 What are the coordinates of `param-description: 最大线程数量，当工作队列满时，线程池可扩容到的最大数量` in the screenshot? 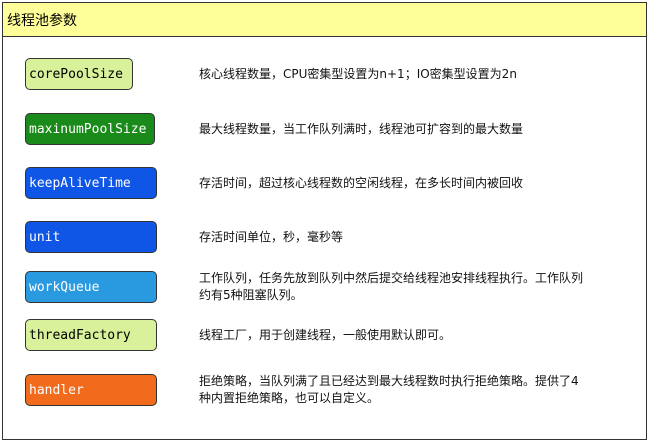 It's located at (361, 129).